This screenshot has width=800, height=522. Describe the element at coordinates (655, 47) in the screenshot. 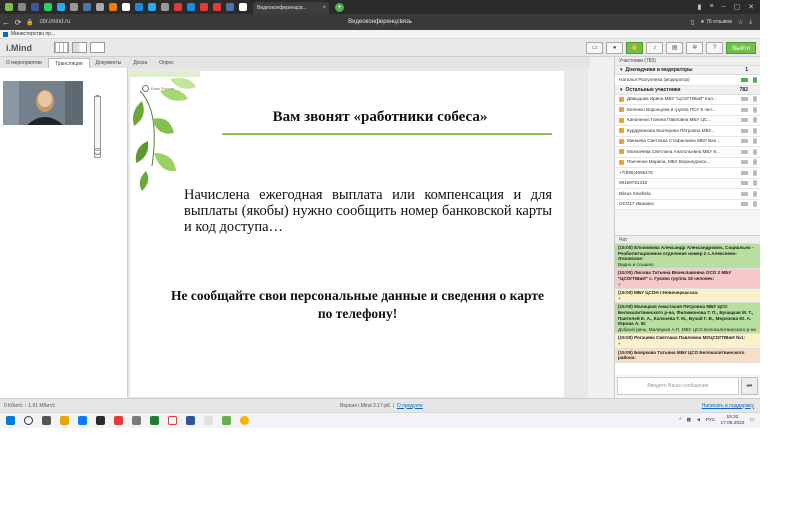

I see `speaker-icon: ♪` at that location.